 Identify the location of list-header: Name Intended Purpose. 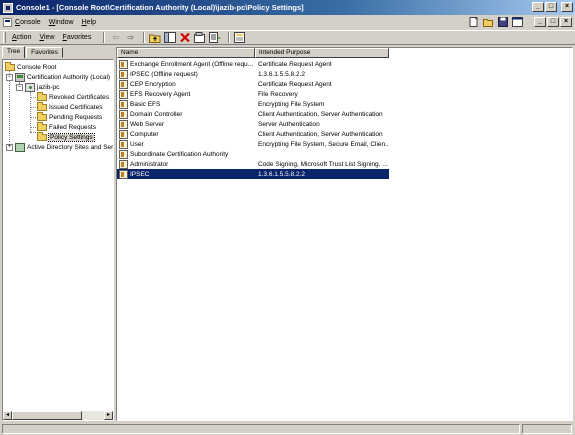
(344, 53).